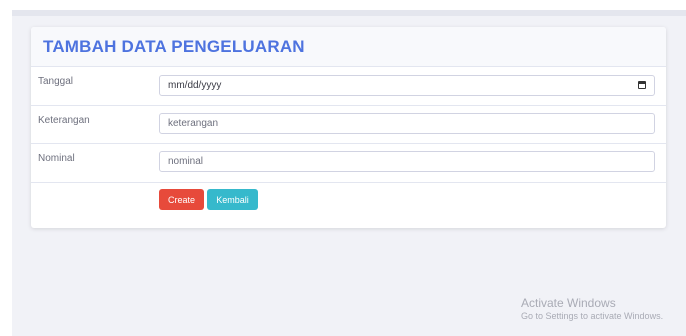 The image size is (686, 336). I want to click on form-row-nominal: Nominal nominal, so click(348, 163).